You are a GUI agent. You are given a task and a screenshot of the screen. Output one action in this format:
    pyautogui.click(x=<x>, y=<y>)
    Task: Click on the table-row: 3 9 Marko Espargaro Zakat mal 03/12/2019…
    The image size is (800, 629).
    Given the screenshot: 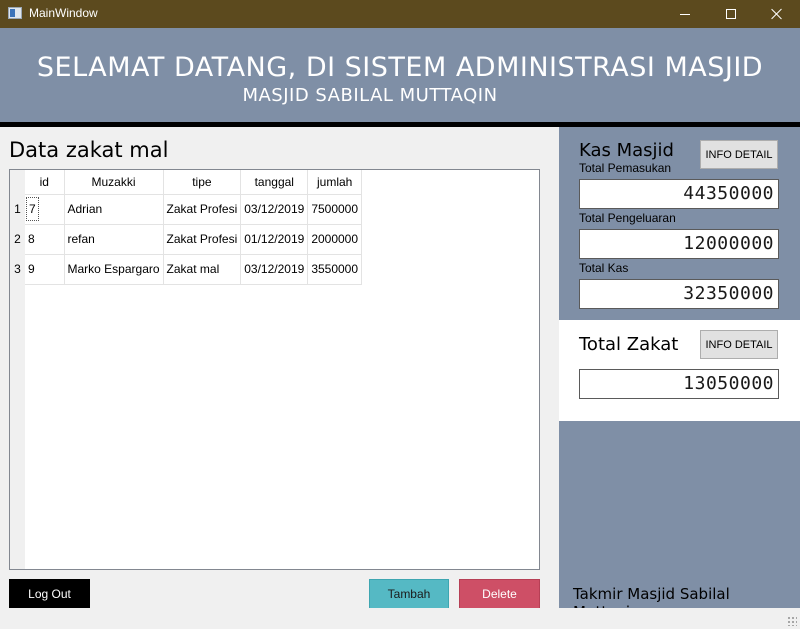 What is the action you would take?
    pyautogui.click(x=186, y=269)
    